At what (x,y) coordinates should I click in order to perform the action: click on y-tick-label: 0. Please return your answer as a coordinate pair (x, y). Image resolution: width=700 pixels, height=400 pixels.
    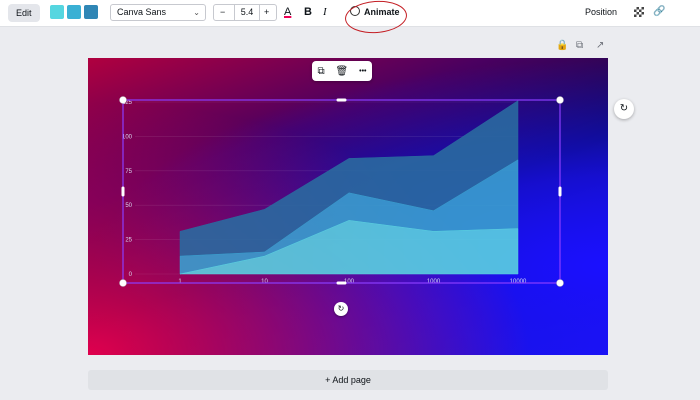
    Looking at the image, I should click on (131, 275).